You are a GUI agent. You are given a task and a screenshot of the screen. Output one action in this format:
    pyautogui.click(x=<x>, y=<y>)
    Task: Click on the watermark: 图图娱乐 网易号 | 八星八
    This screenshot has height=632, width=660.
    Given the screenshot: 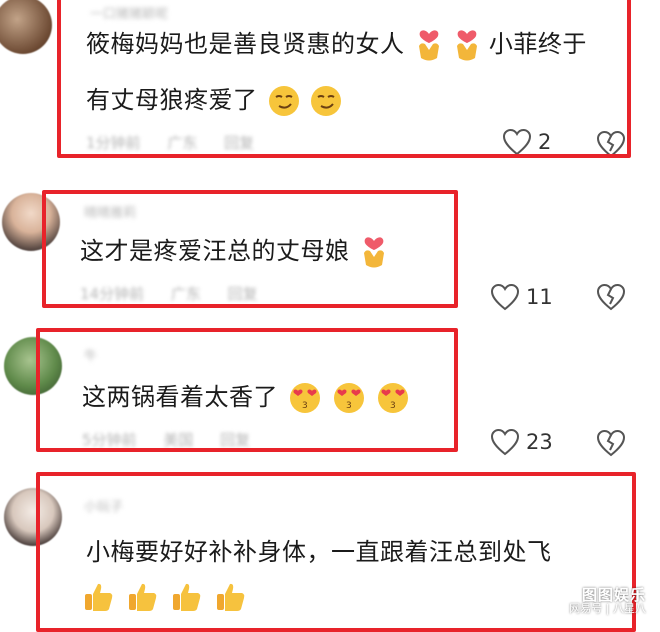 What is the action you would take?
    pyautogui.click(x=607, y=601)
    